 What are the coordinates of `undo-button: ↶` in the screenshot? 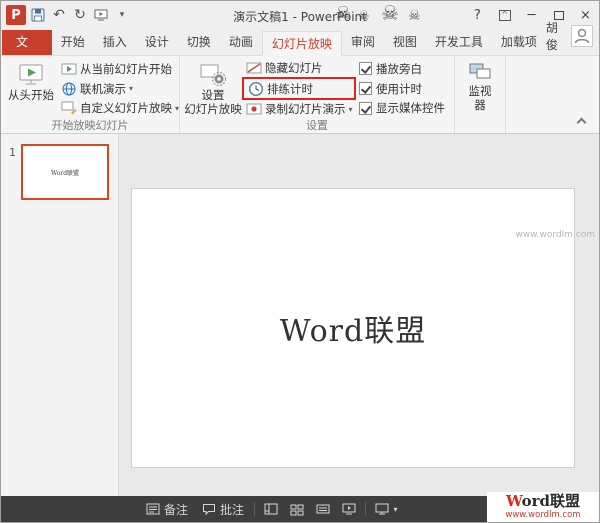 It's located at (59, 15).